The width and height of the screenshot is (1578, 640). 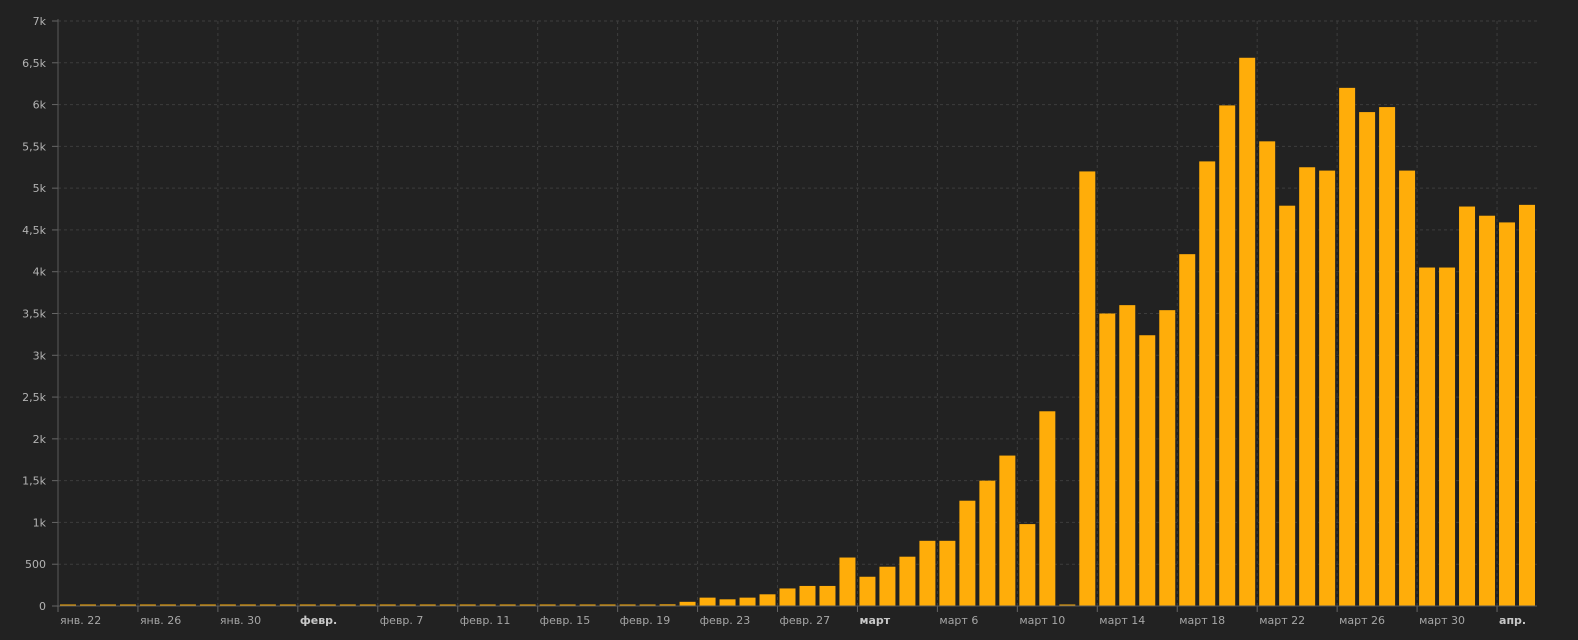 What do you see at coordinates (34, 397) in the screenshot?
I see `y-tick-label: 2,5k` at bounding box center [34, 397].